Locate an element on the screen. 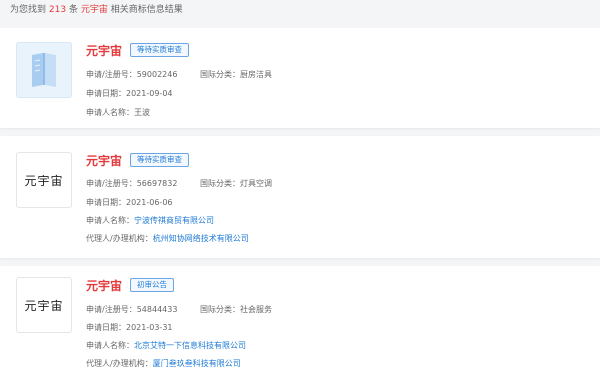  status-badge: 初审公告 is located at coordinates (152, 285).